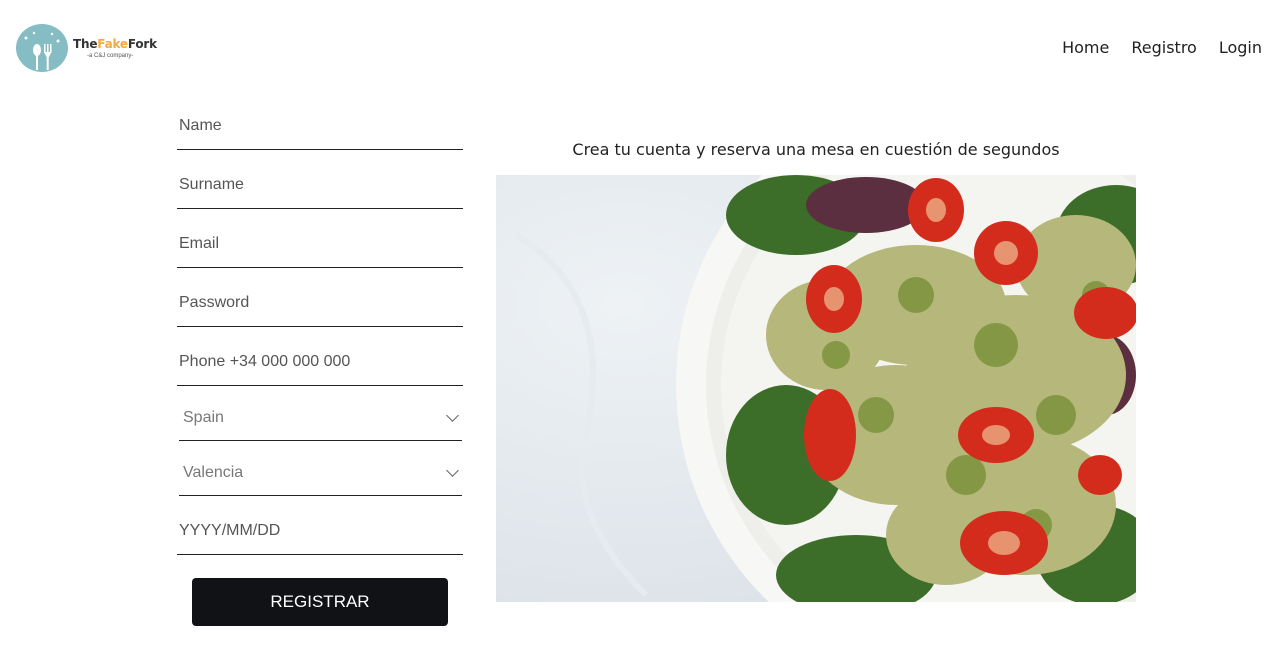 This screenshot has height=666, width=1280. I want to click on region-select: Valencia, so click(320, 469).